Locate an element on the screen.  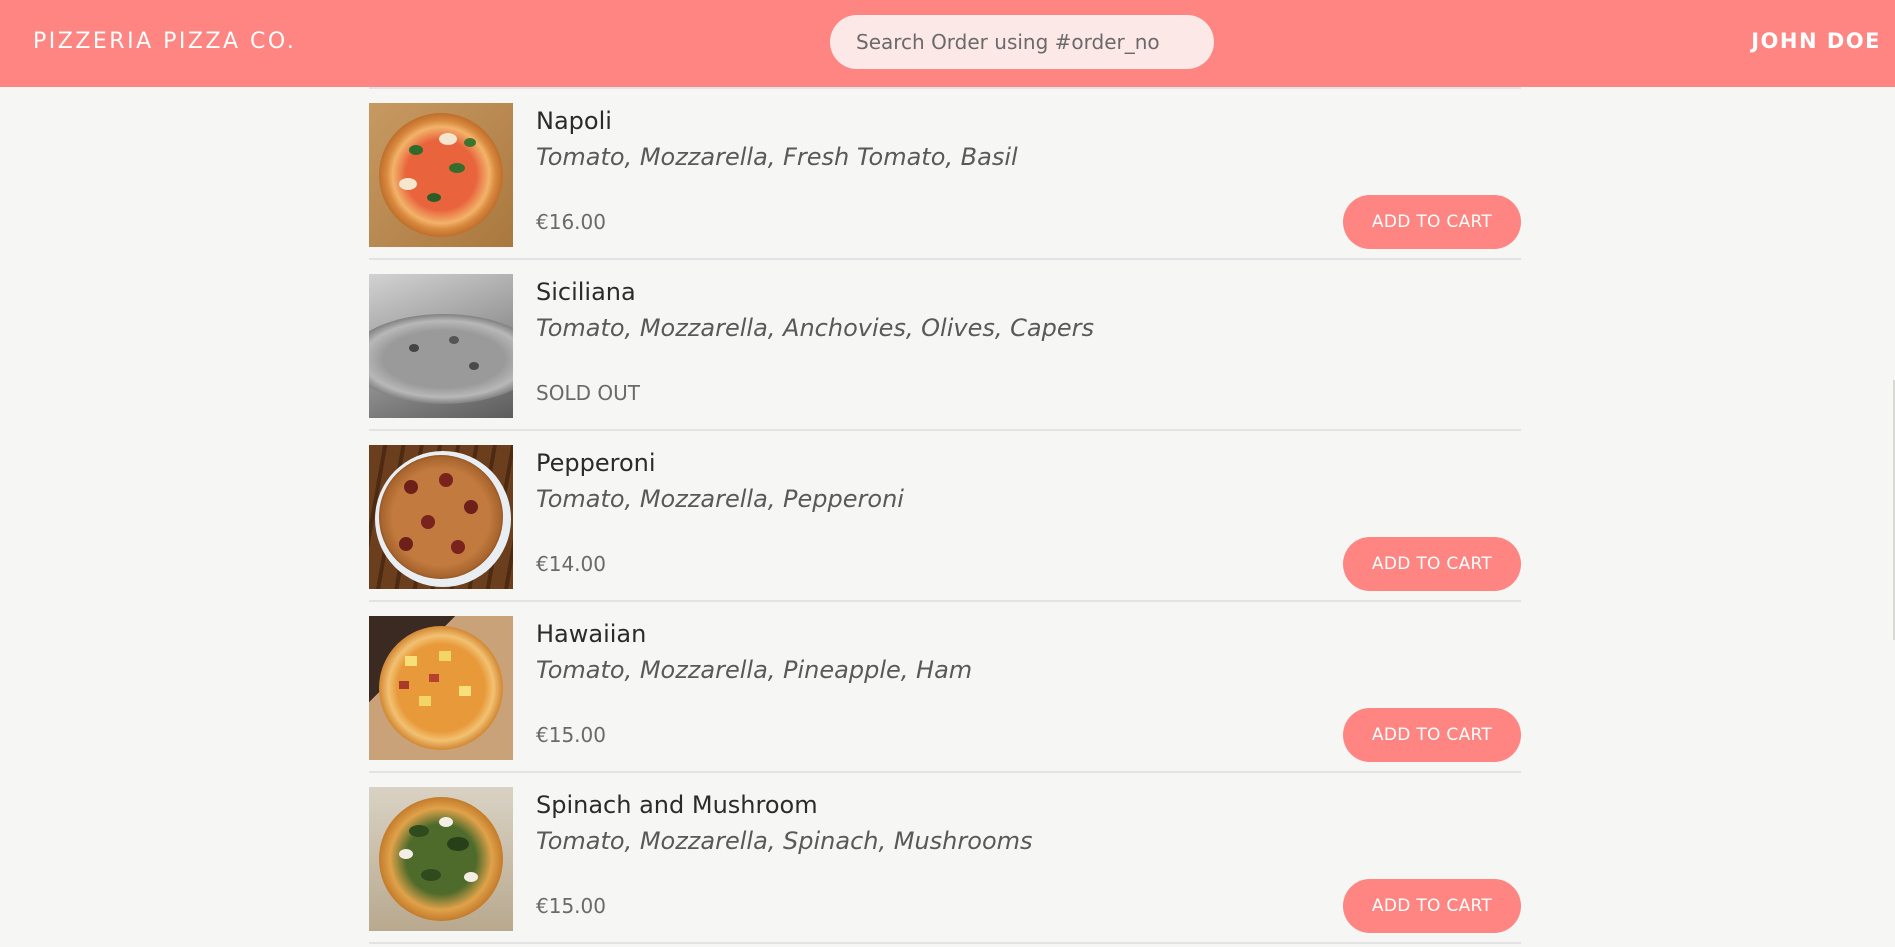
pizza-name: Pepperoni is located at coordinates (596, 463).